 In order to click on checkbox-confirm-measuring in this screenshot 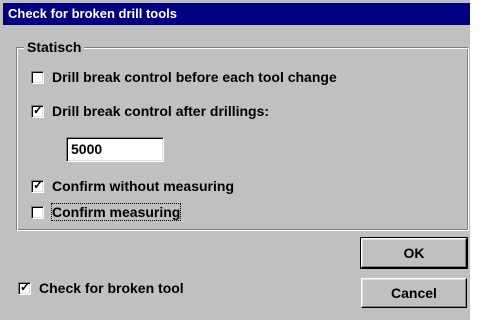, I will do `click(37, 212)`.